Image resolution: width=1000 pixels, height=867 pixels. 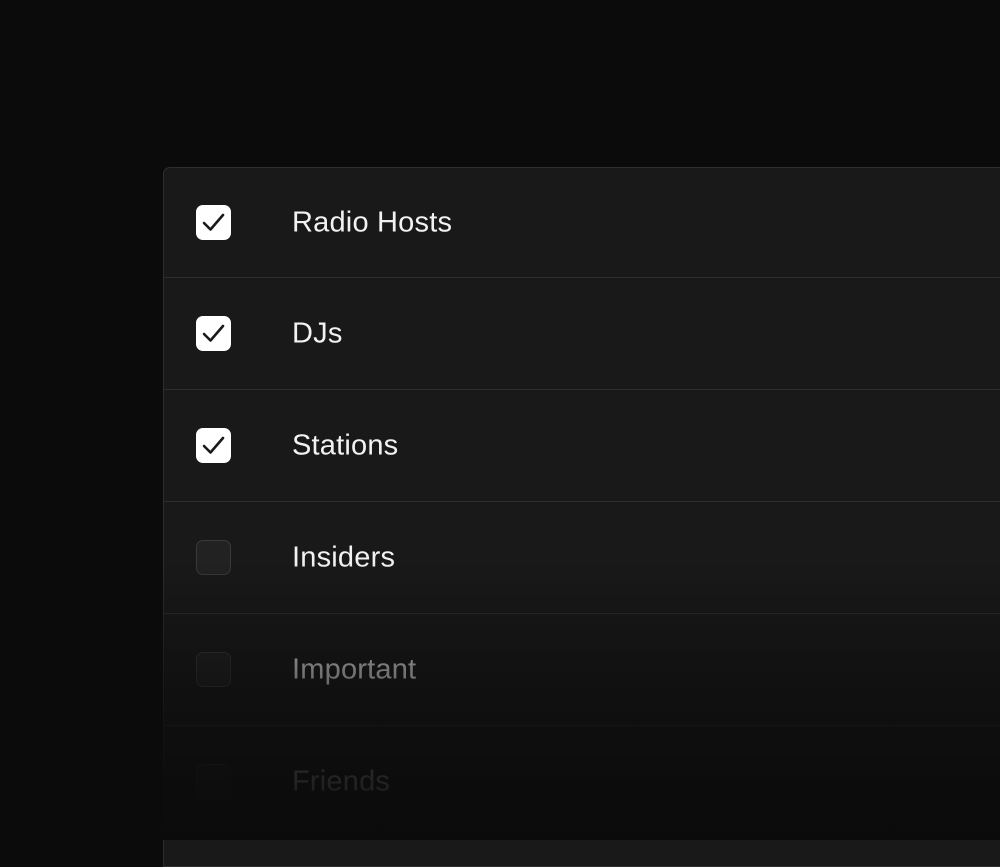 I want to click on checkbox-djs, so click(x=213, y=333).